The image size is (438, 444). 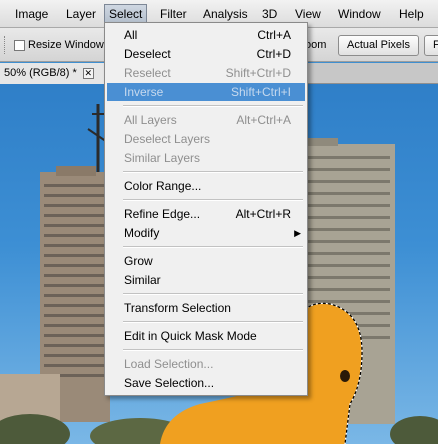 What do you see at coordinates (162, 158) in the screenshot?
I see `menu-item-label: Similar Layers` at bounding box center [162, 158].